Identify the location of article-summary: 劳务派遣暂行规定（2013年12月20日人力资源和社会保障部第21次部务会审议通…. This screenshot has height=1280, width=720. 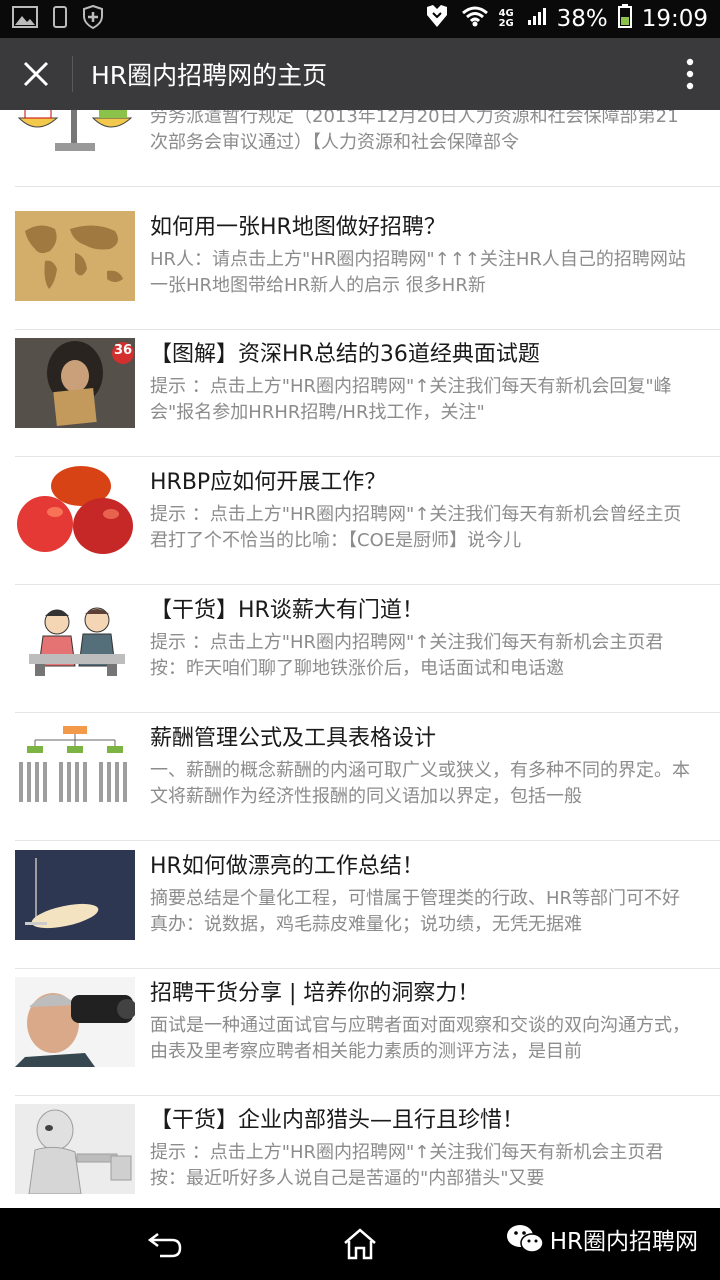
(414, 131).